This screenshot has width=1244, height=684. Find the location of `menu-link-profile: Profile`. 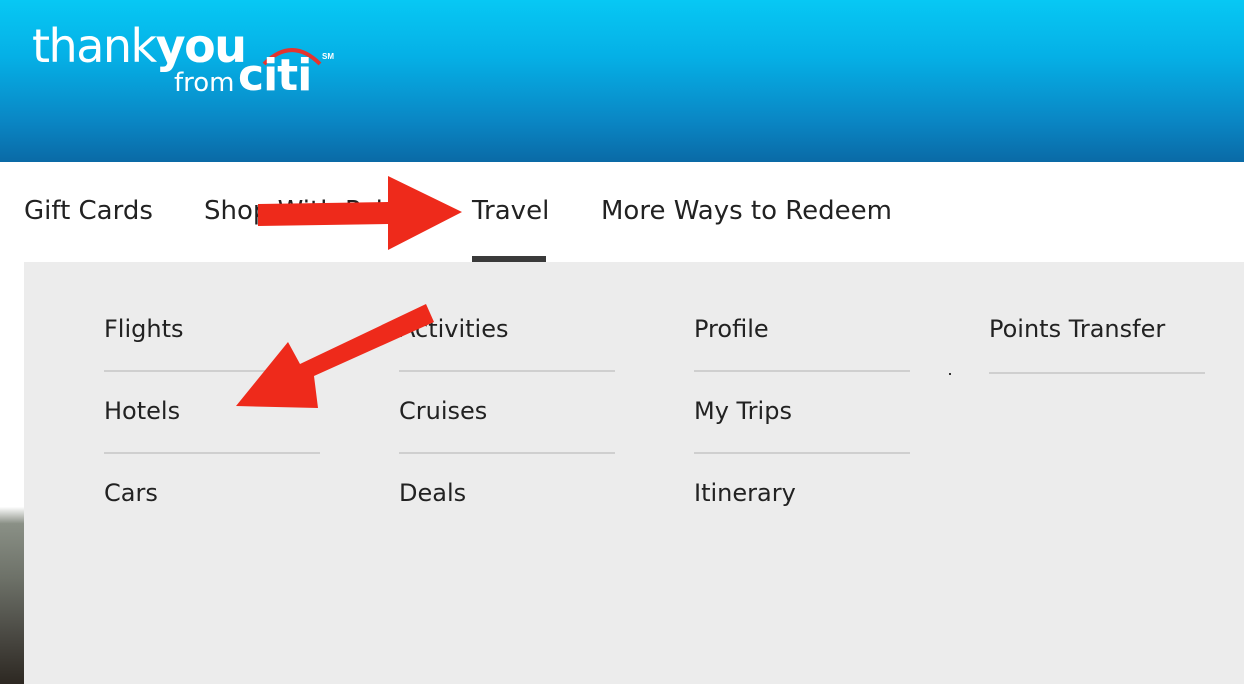

menu-link-profile: Profile is located at coordinates (731, 329).